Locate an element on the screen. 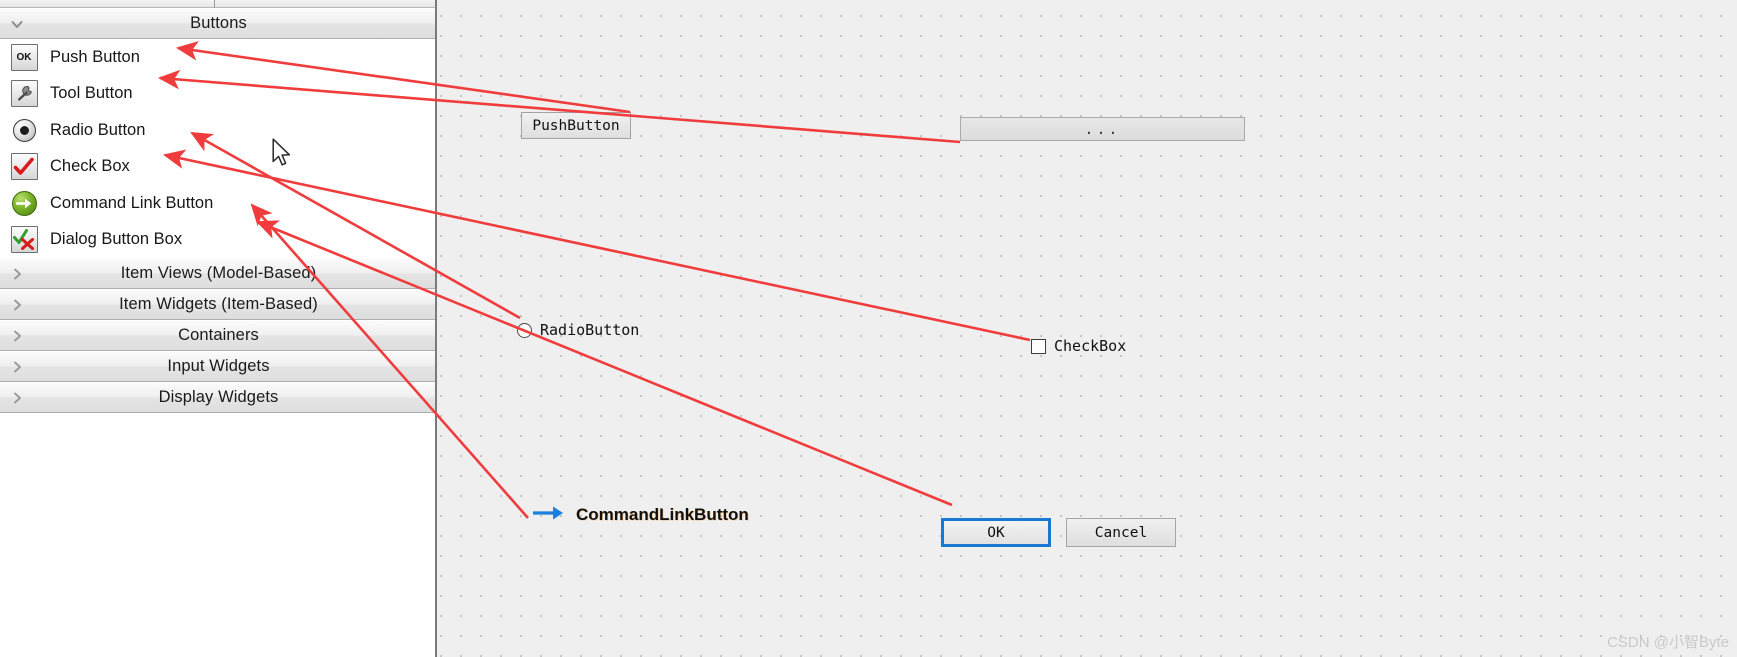 This screenshot has height=657, width=1737. dialog-ok-button-label: OK is located at coordinates (996, 532).